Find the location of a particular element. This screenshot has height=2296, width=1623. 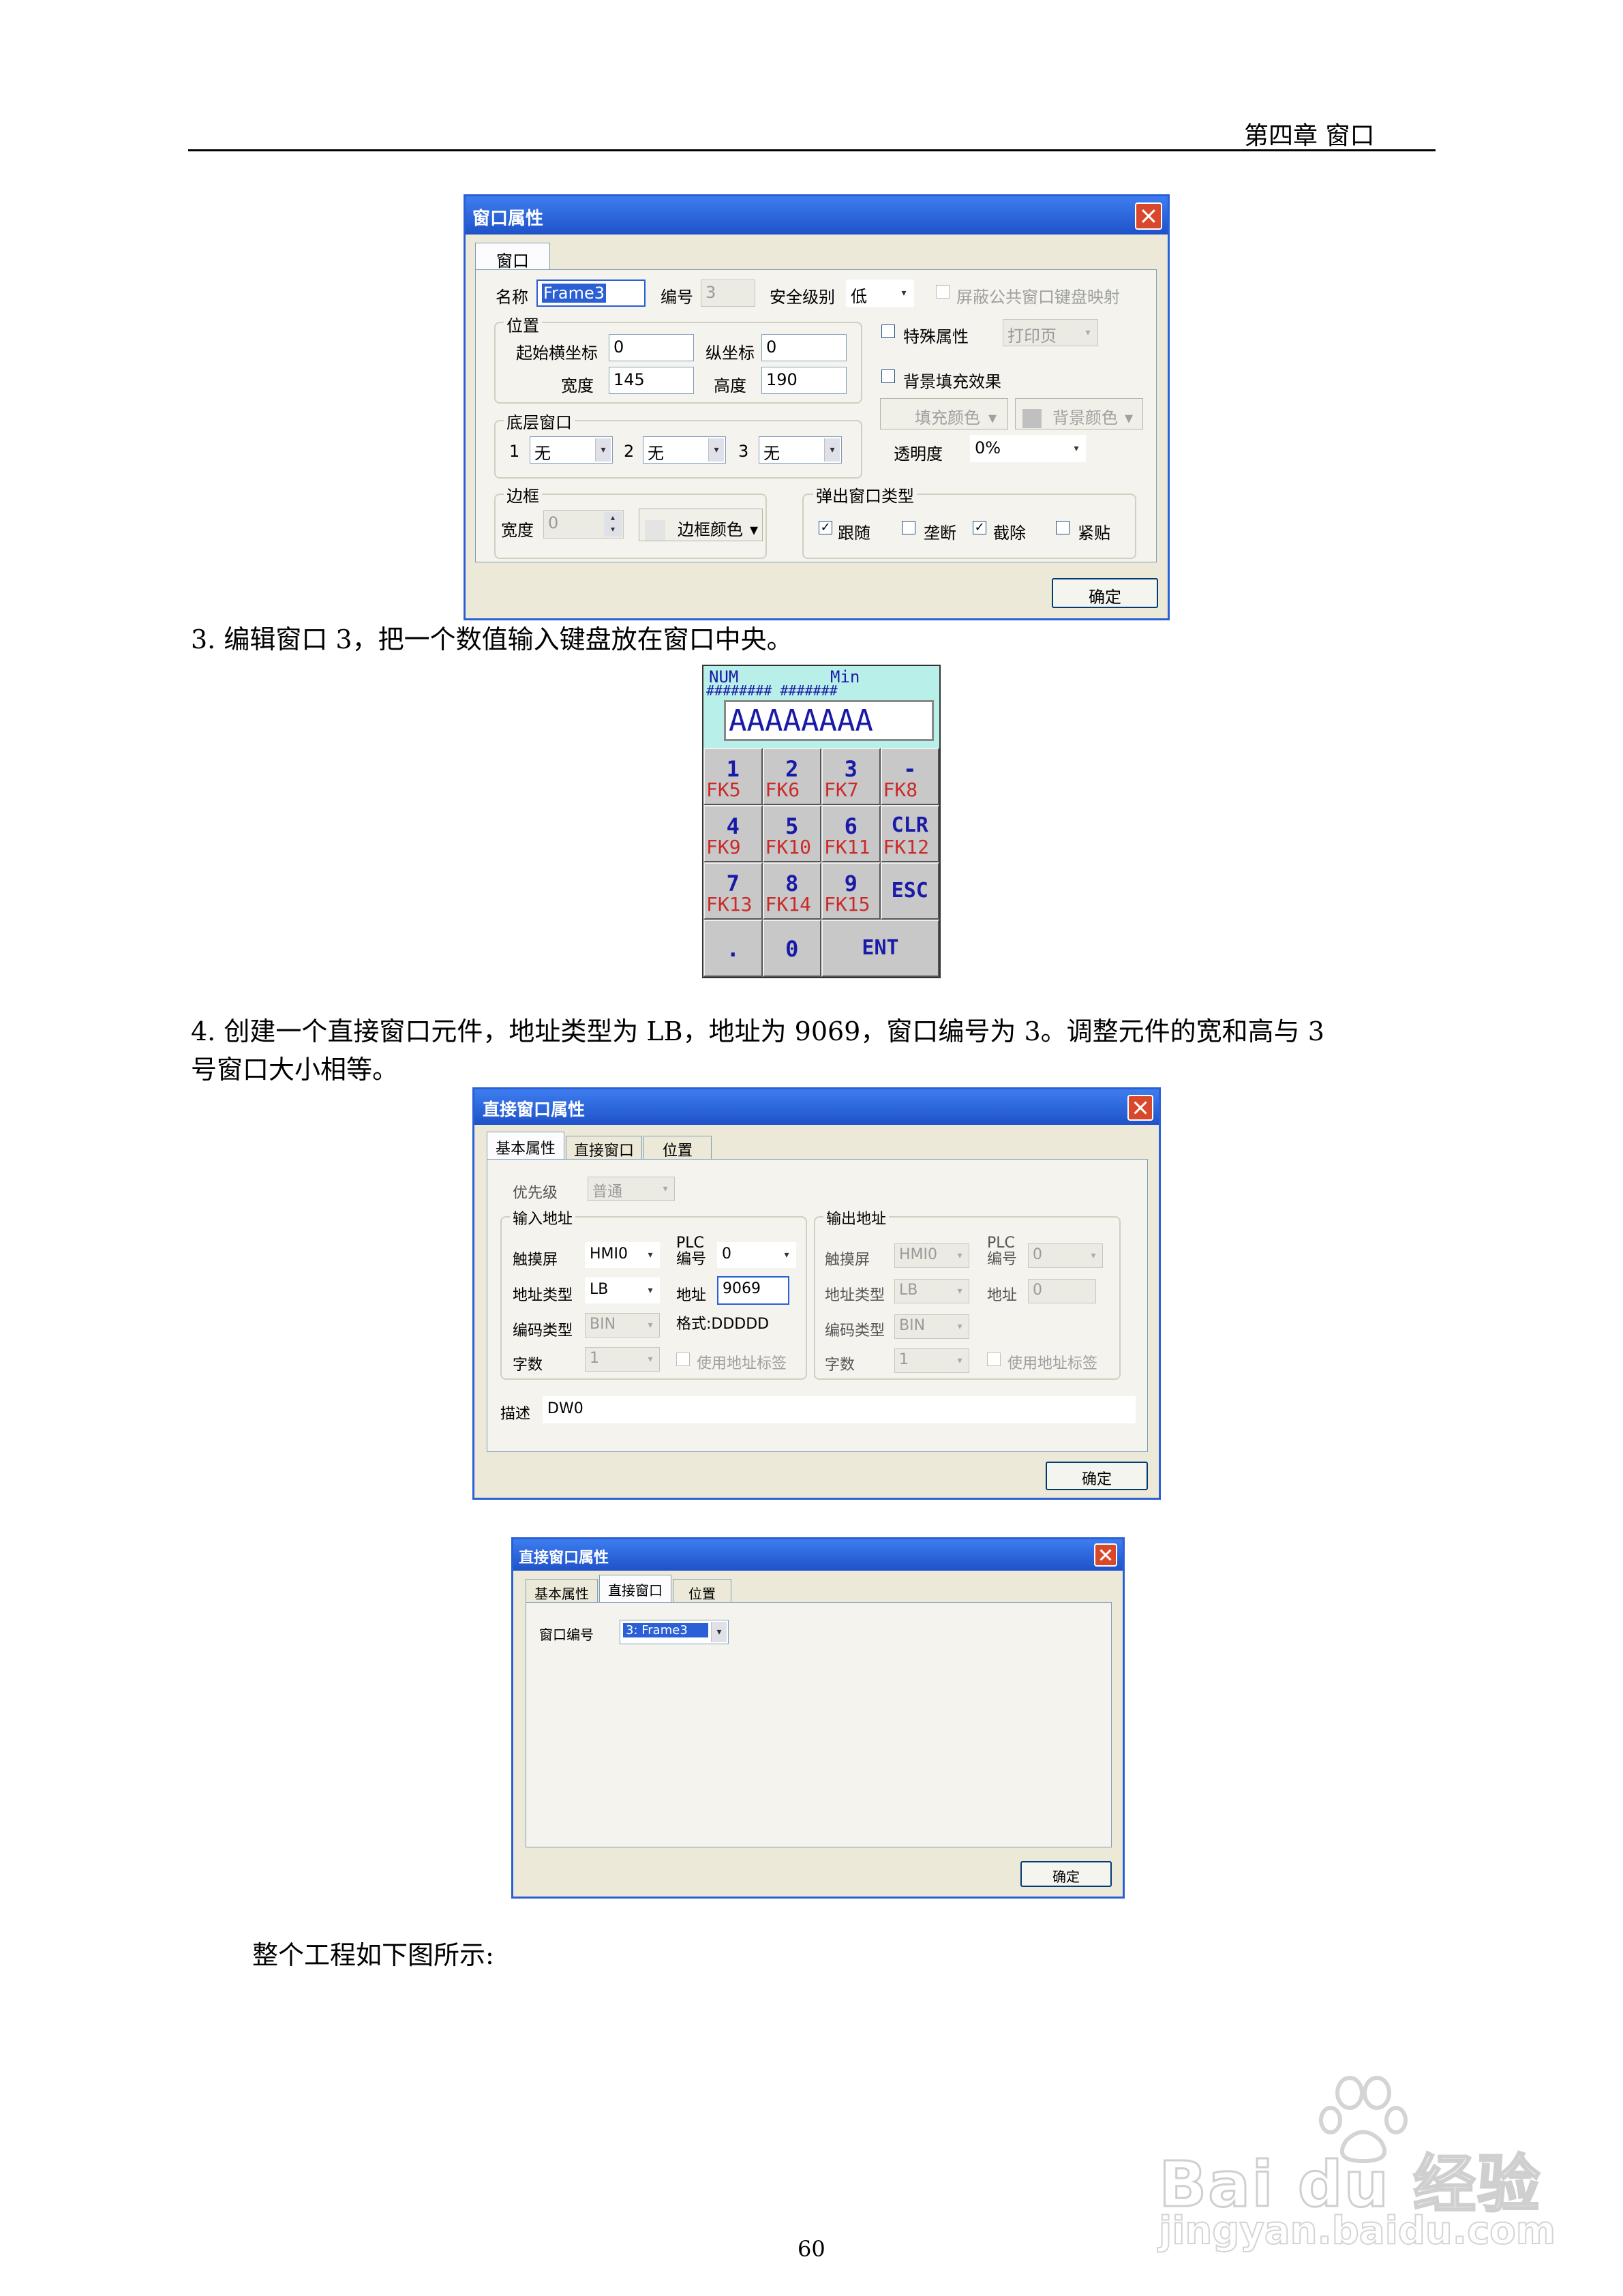

popup-clear-label: 截除 is located at coordinates (1009, 533).